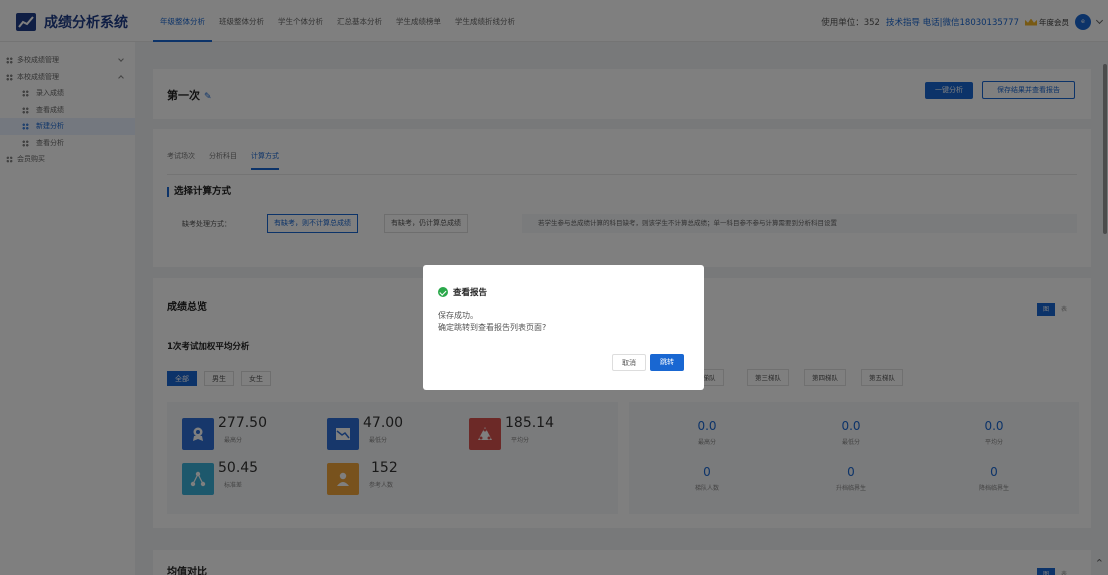 The height and width of the screenshot is (575, 1108). Describe the element at coordinates (629, 362) in the screenshot. I see `cancel-button: 取消` at that location.